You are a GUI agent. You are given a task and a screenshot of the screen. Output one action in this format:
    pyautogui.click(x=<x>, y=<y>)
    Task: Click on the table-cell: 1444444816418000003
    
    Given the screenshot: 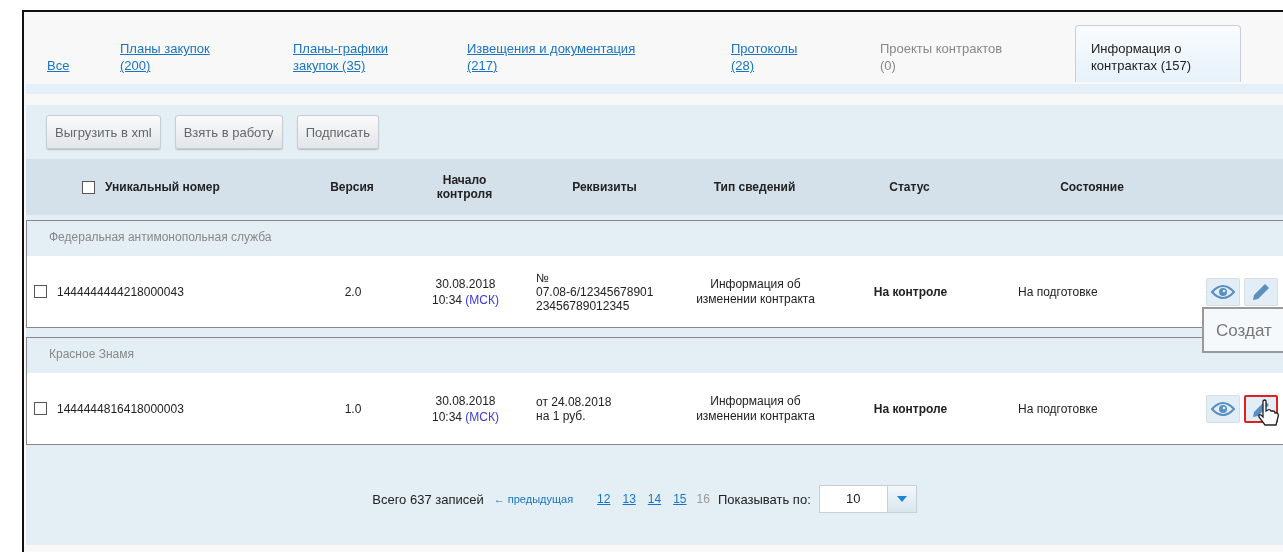 What is the action you would take?
    pyautogui.click(x=120, y=408)
    